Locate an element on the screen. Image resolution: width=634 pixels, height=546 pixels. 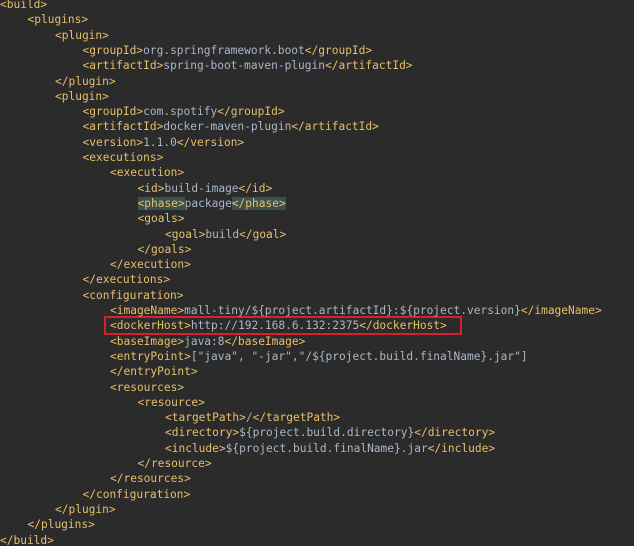
code-line: <targetPath>/</targetPath> is located at coordinates (252, 417).